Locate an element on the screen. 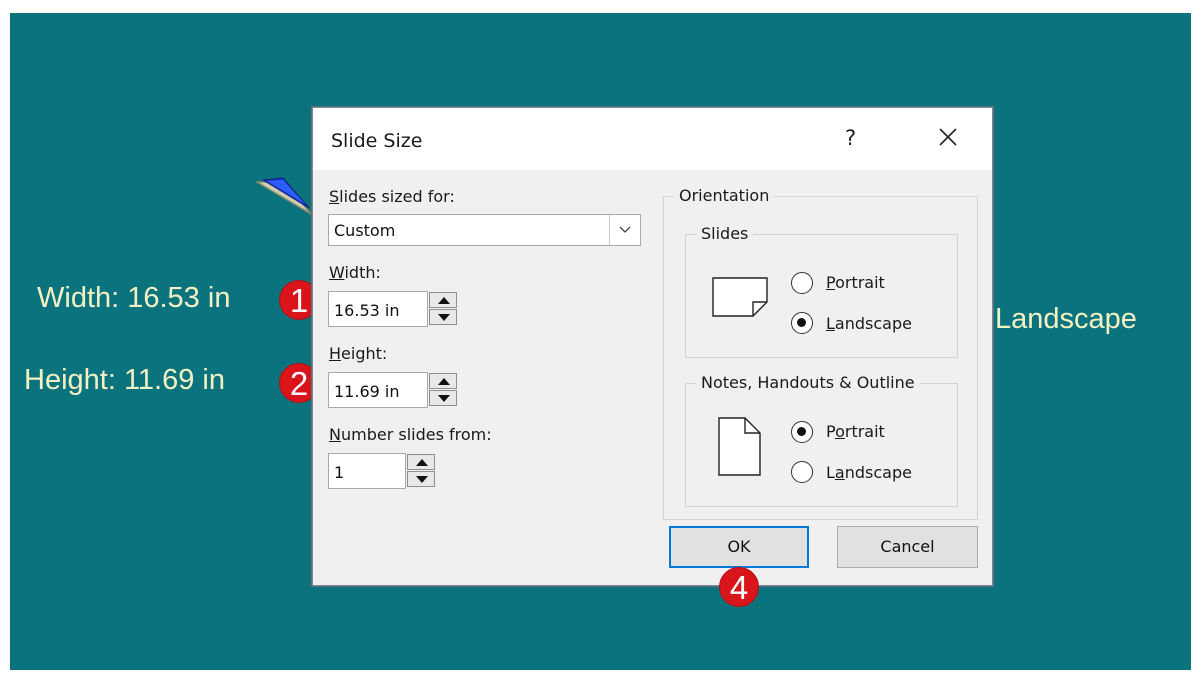 The width and height of the screenshot is (1201, 682). close-icon is located at coordinates (948, 137).